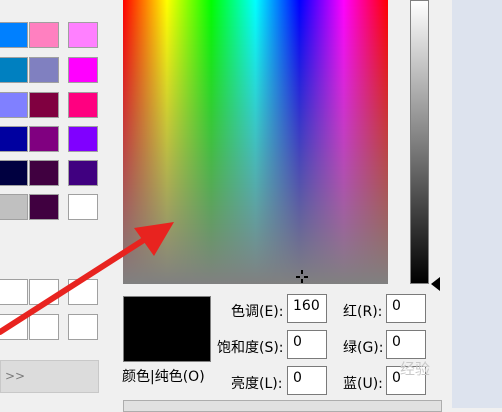 Image resolution: width=502 pixels, height=412 pixels. What do you see at coordinates (307, 380) in the screenshot?
I see `luminance-field: 0` at bounding box center [307, 380].